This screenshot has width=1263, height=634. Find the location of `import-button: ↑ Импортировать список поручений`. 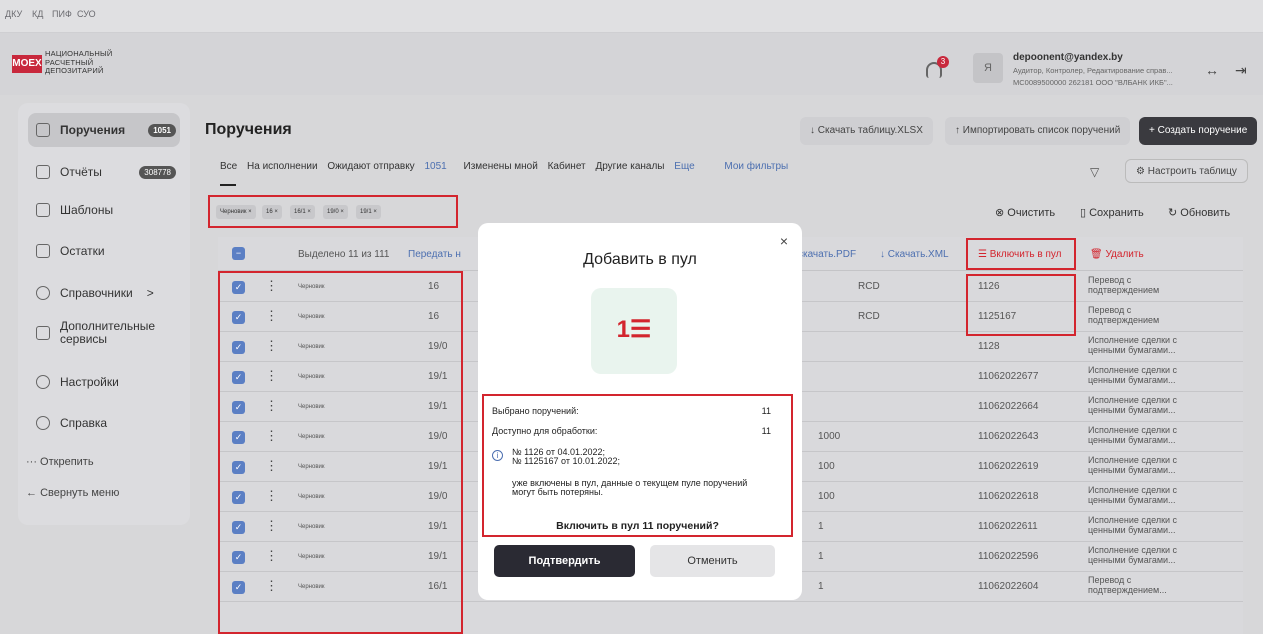

import-button: ↑ Импортировать список поручений is located at coordinates (1038, 131).